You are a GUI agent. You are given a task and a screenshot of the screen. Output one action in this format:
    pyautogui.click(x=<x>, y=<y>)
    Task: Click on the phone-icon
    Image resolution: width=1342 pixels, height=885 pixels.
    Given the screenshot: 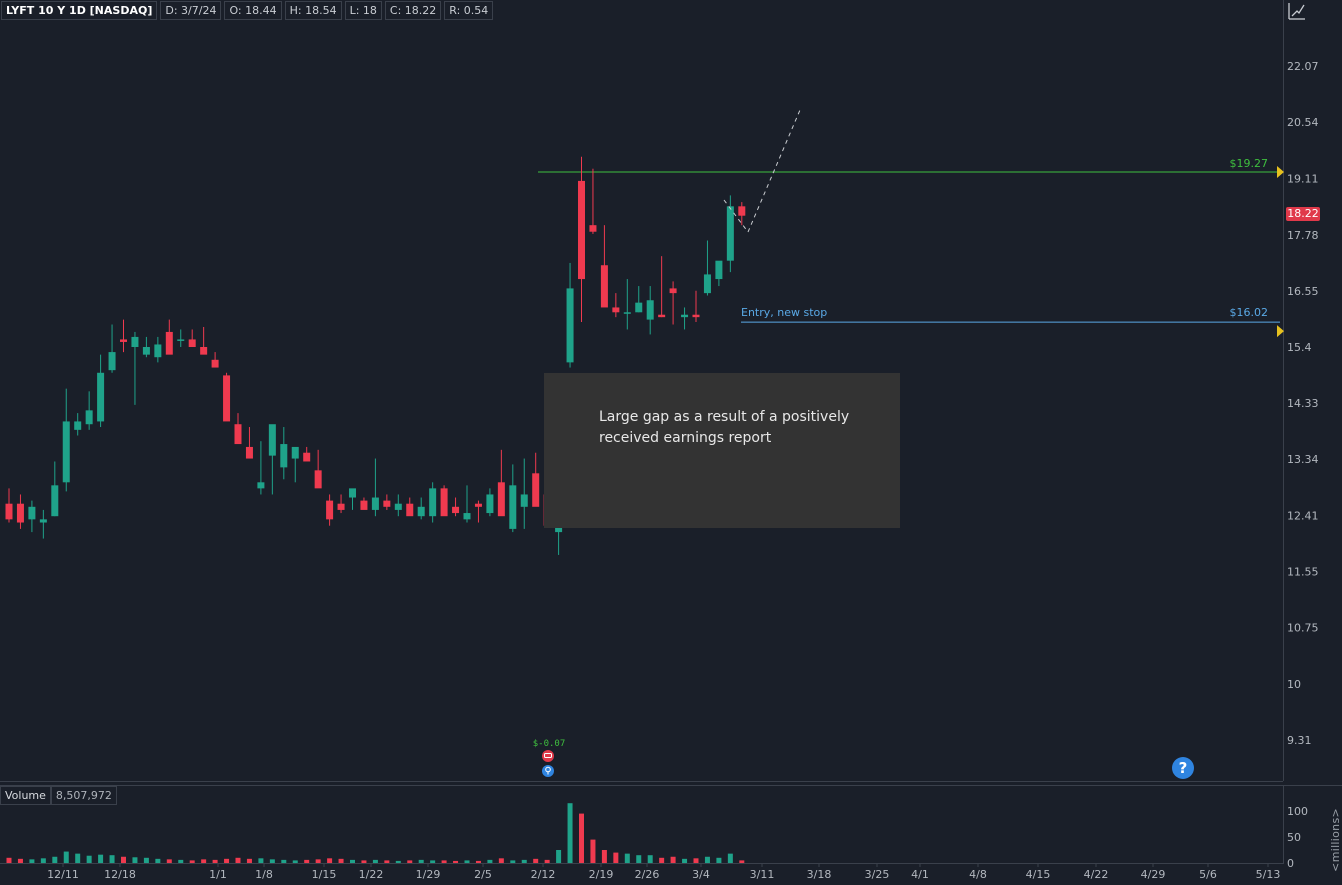 What is the action you would take?
    pyautogui.click(x=548, y=756)
    